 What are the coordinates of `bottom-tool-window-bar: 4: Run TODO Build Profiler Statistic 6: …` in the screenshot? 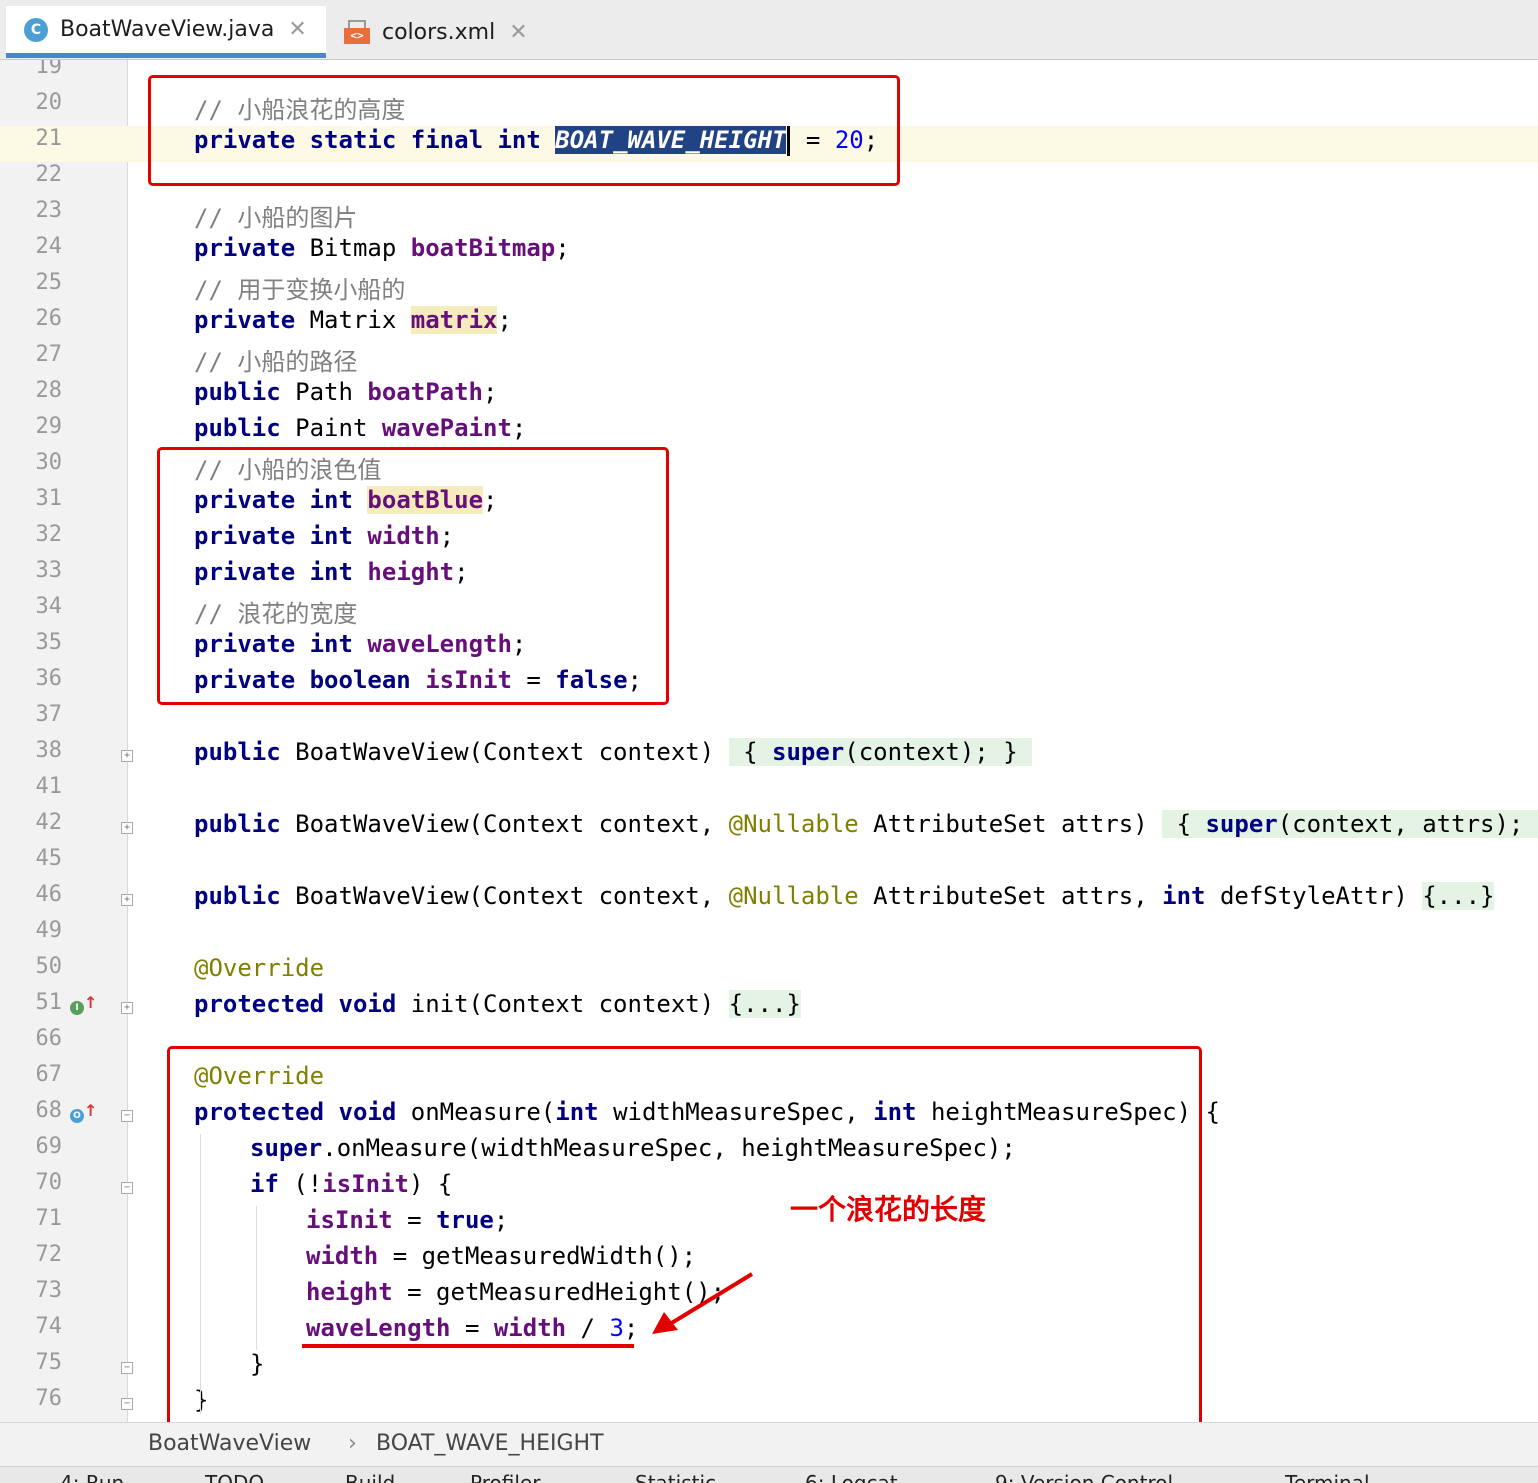 It's located at (769, 1474).